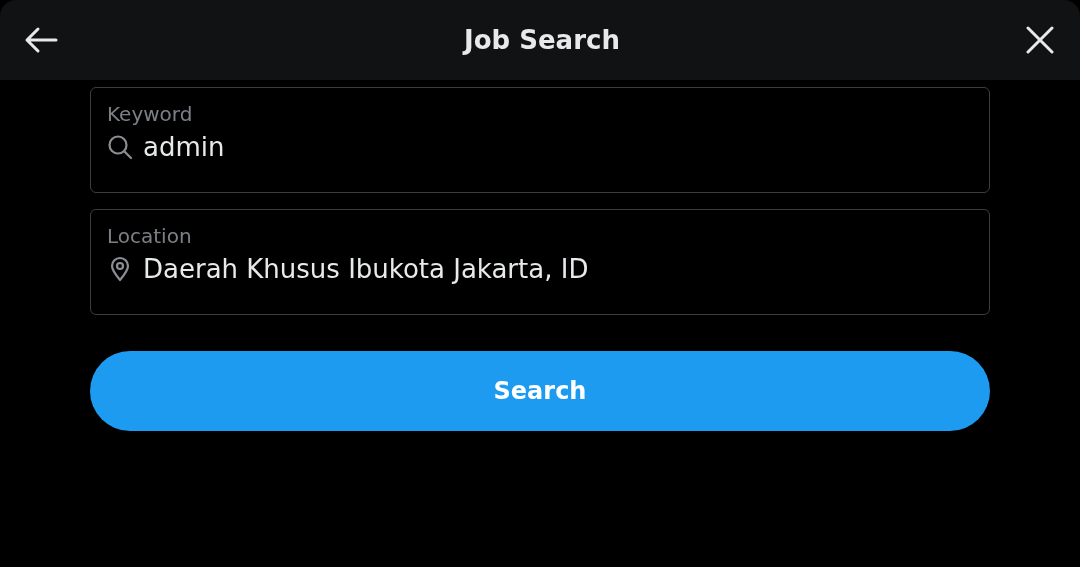 Image resolution: width=1080 pixels, height=567 pixels. What do you see at coordinates (184, 147) in the screenshot?
I see `field-value: admin` at bounding box center [184, 147].